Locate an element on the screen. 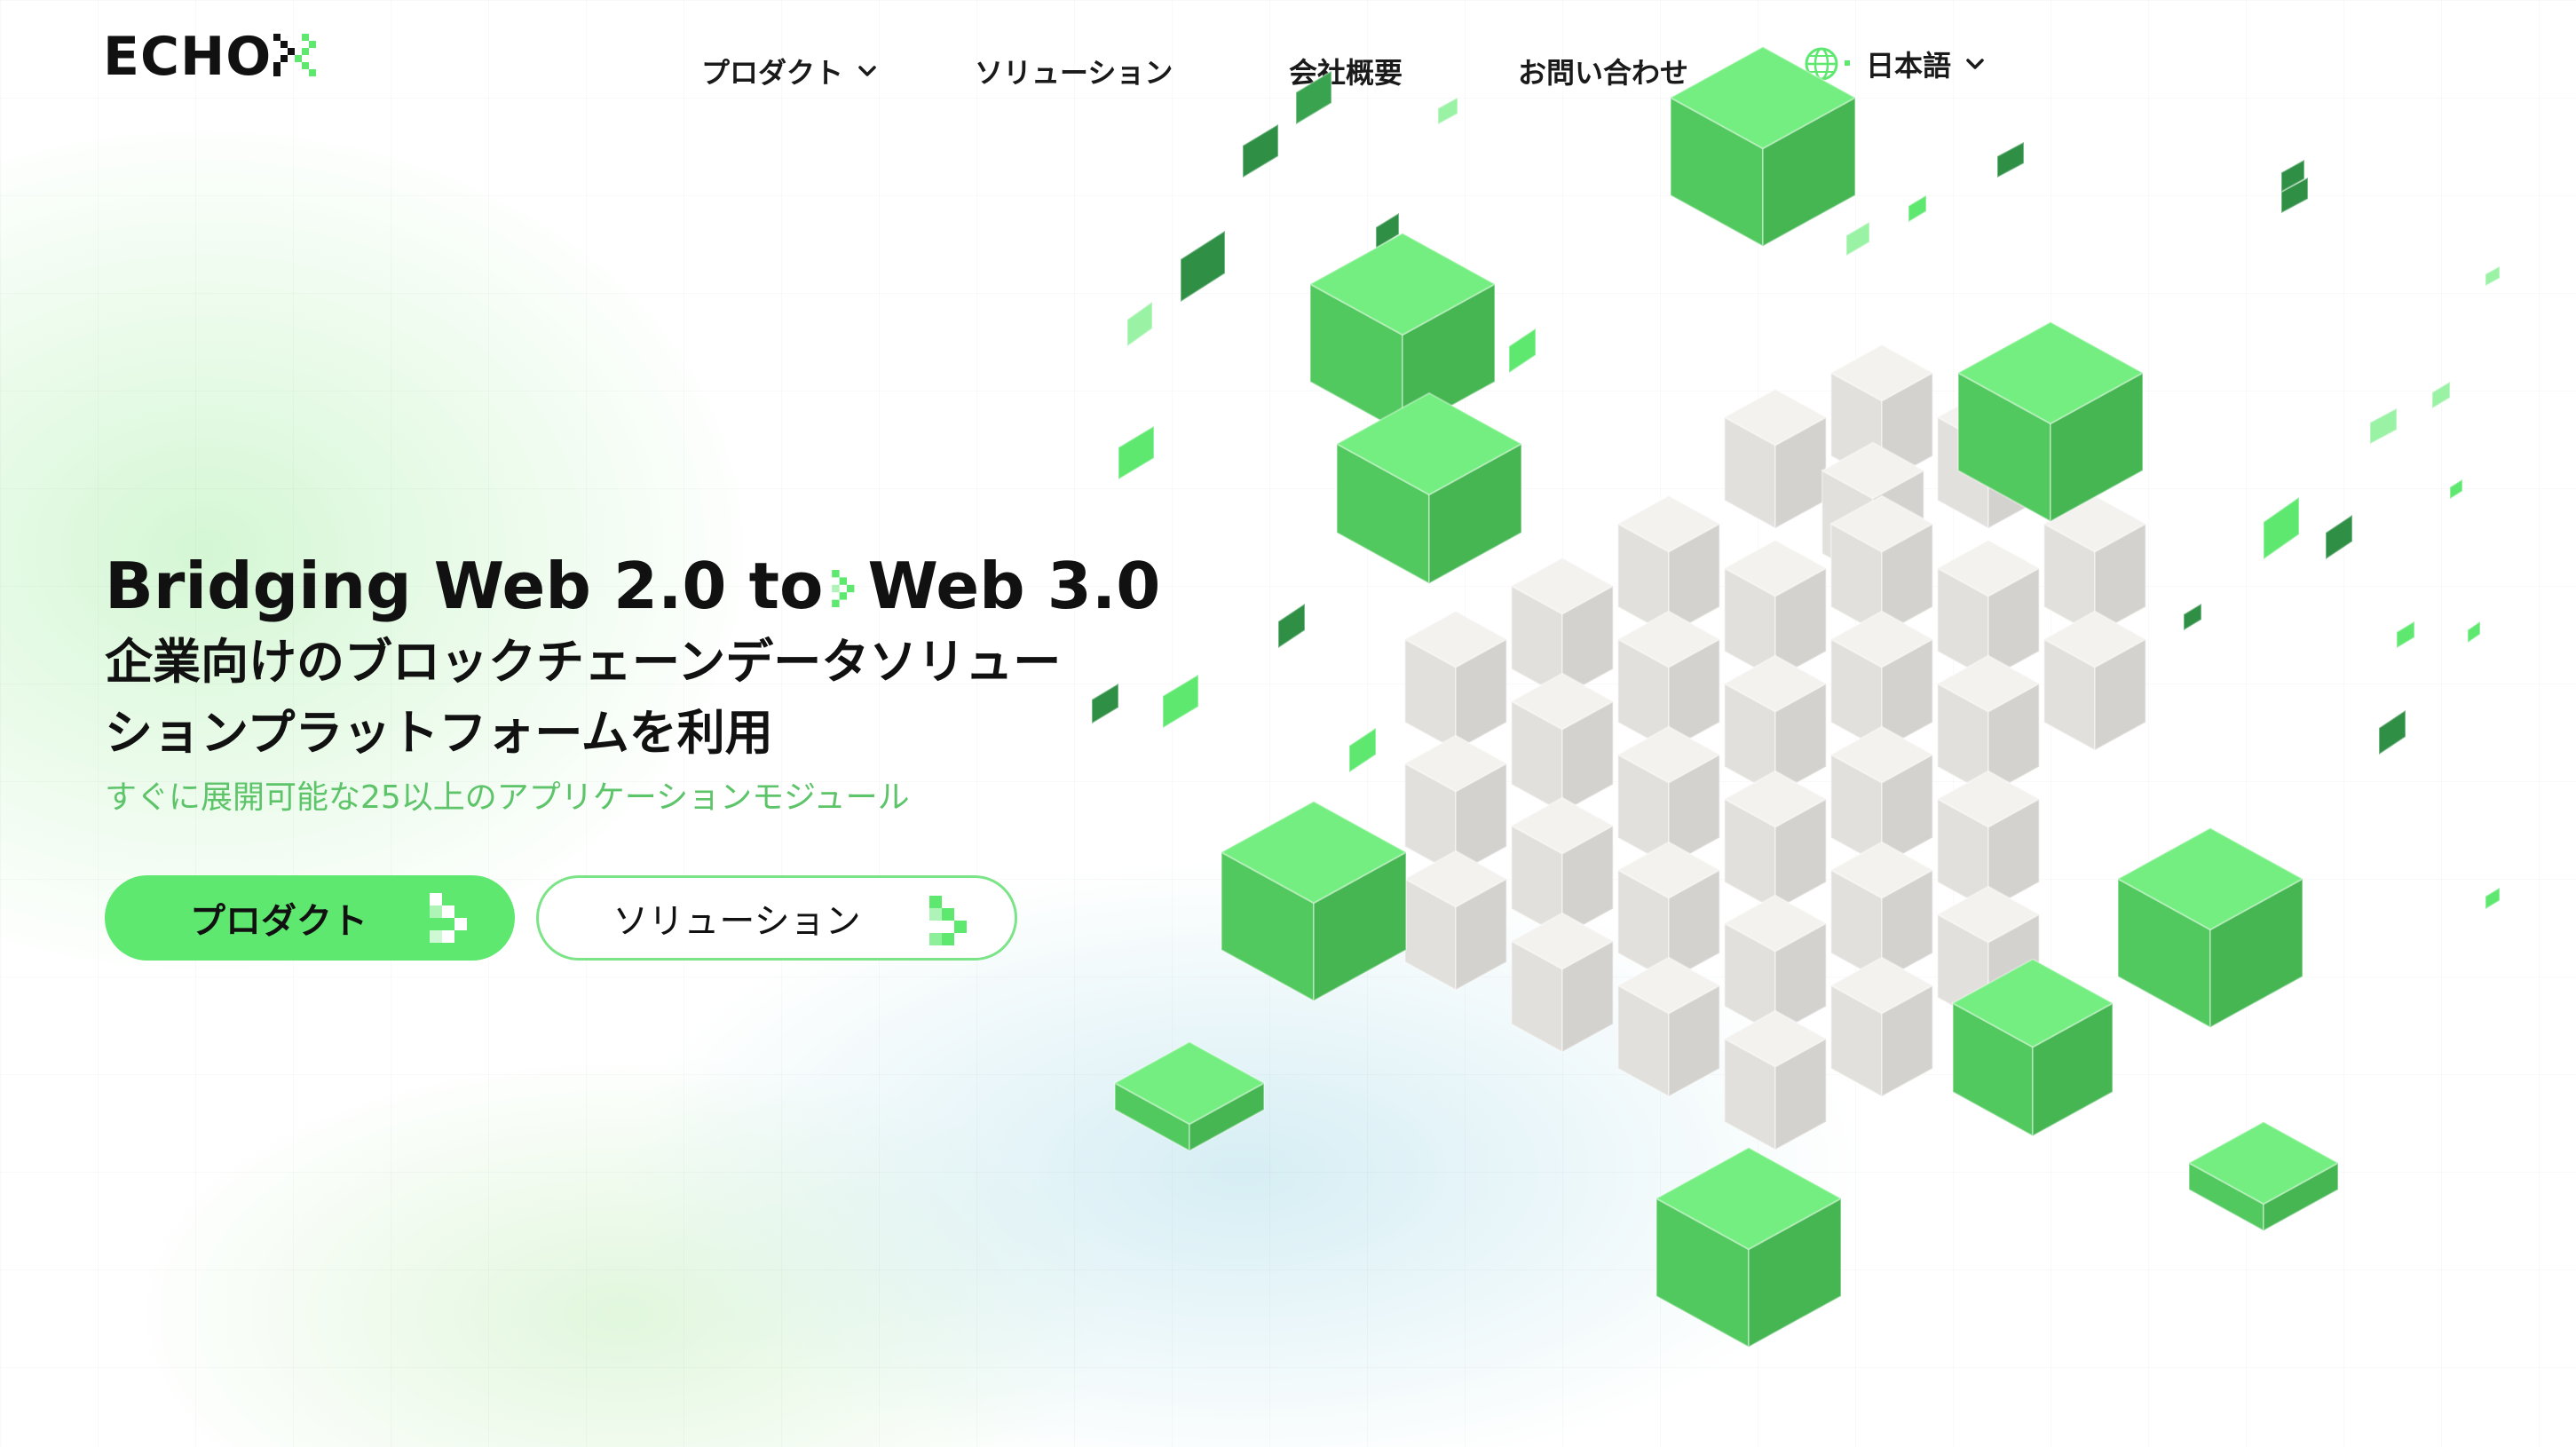  products-button: プロダクト is located at coordinates (310, 918).